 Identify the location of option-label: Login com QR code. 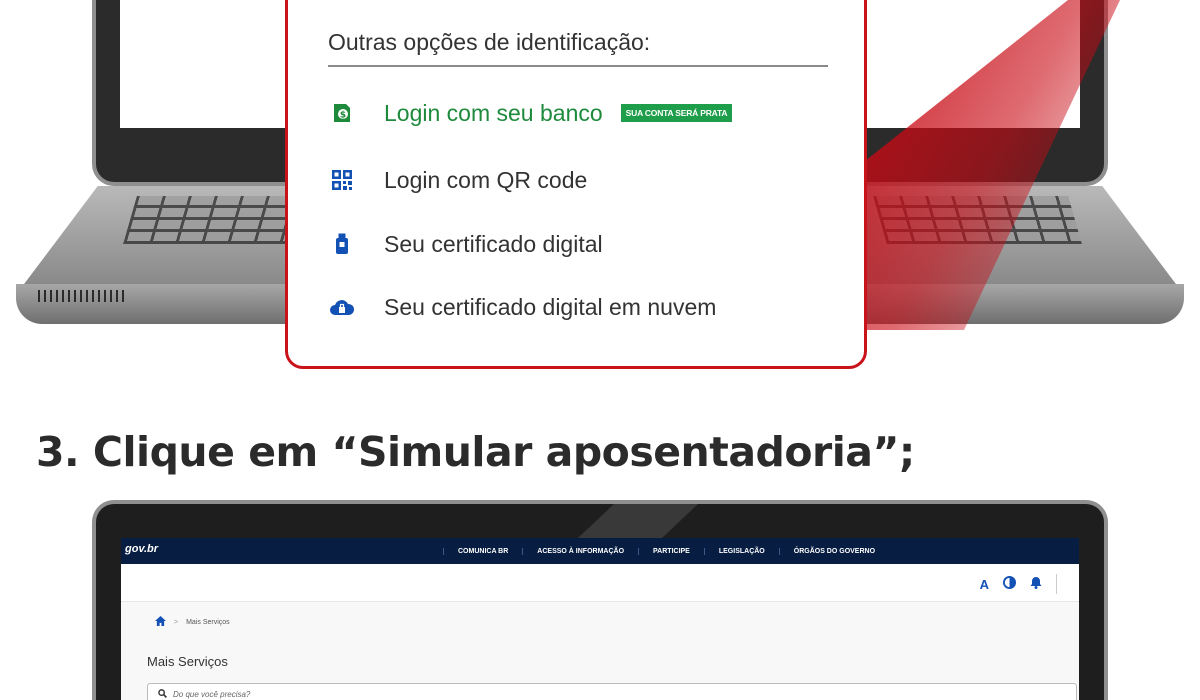
(486, 179).